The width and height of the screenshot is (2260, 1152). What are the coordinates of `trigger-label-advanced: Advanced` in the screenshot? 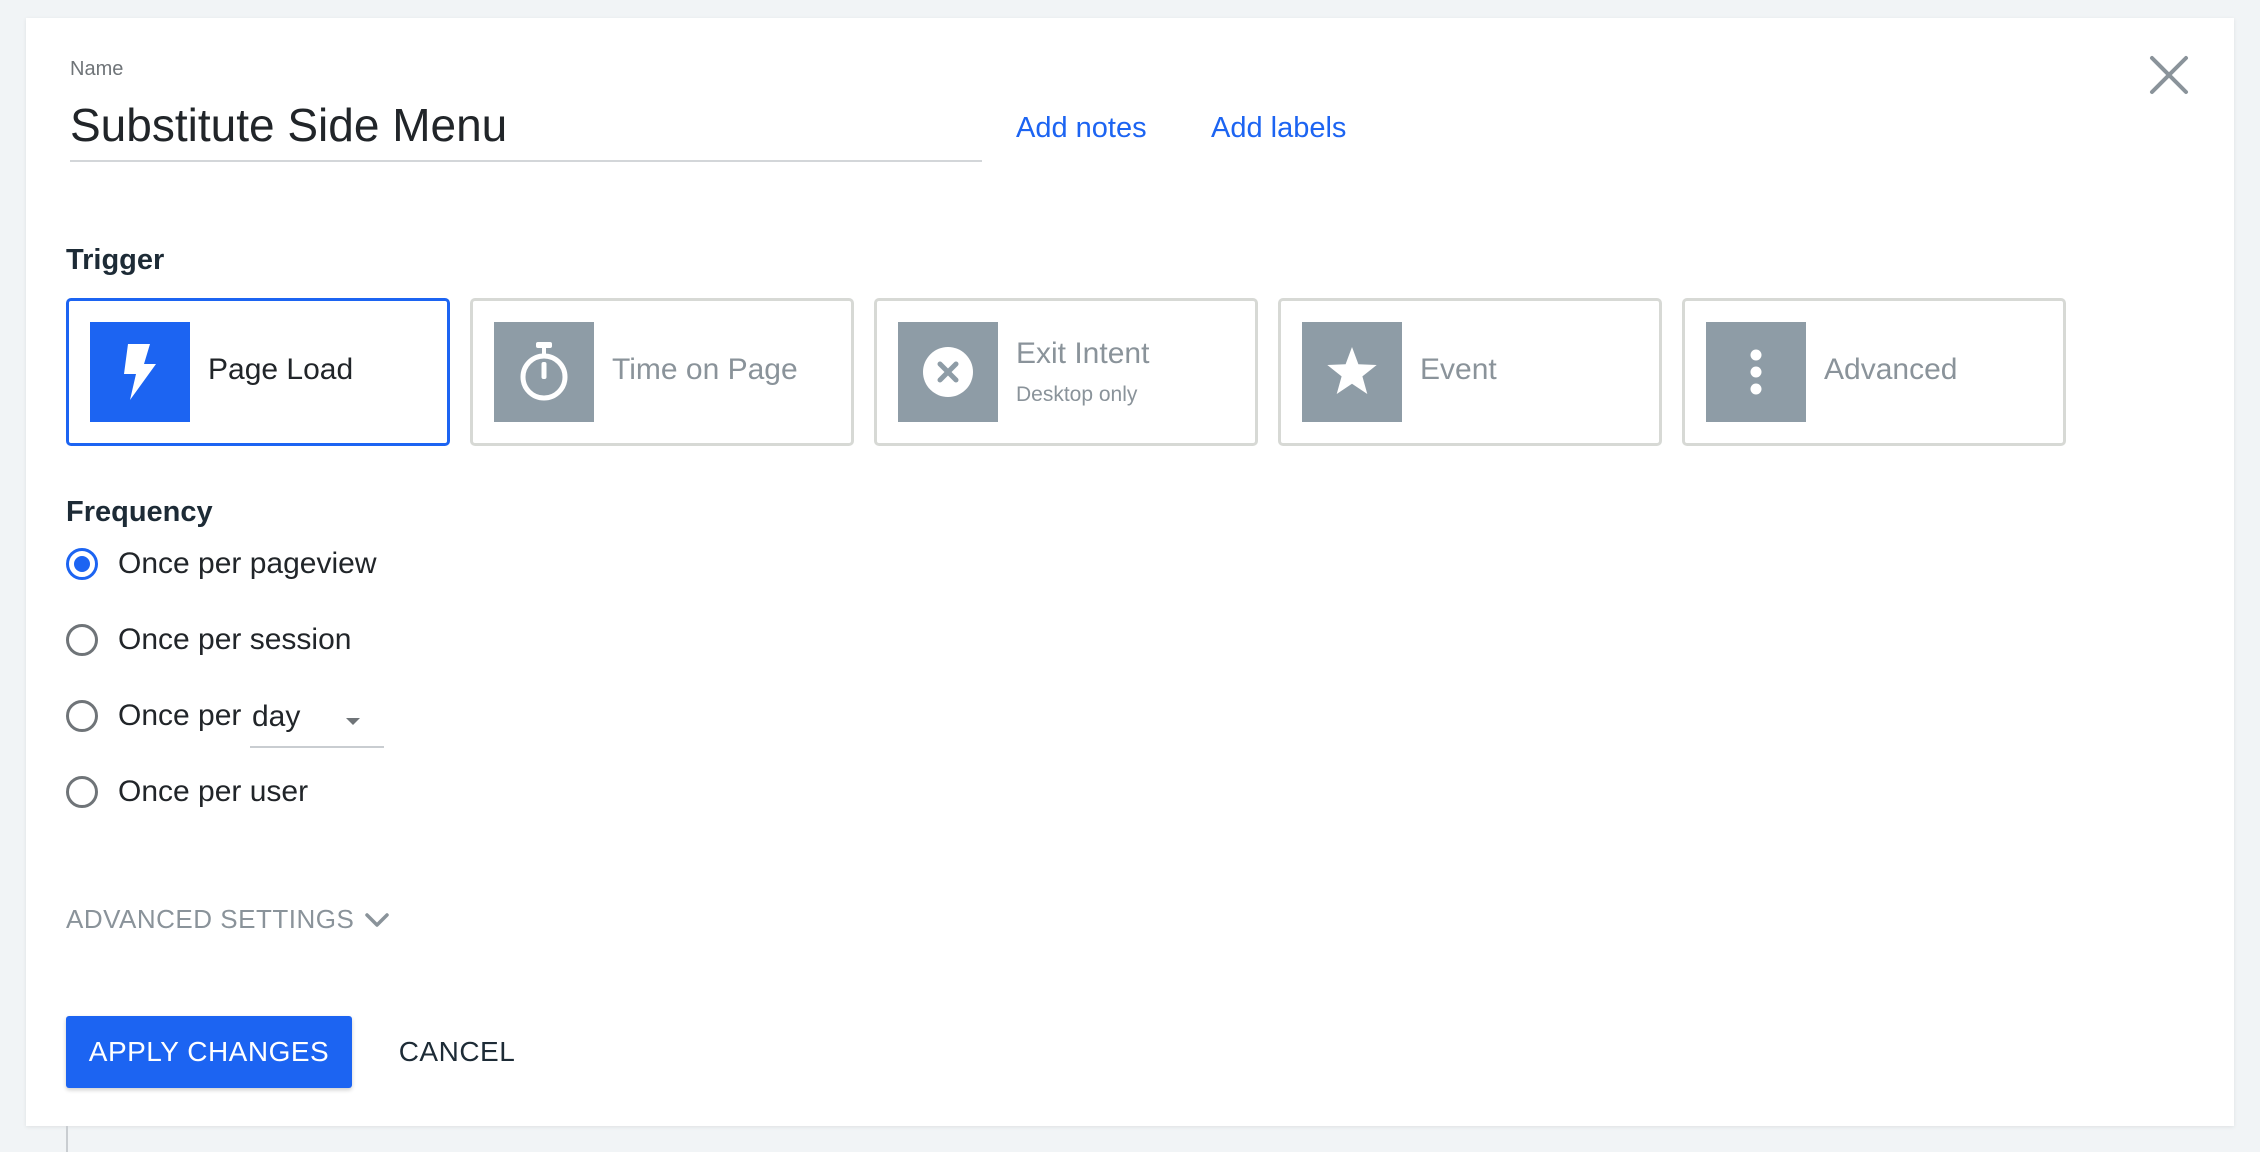 It's located at (1891, 369).